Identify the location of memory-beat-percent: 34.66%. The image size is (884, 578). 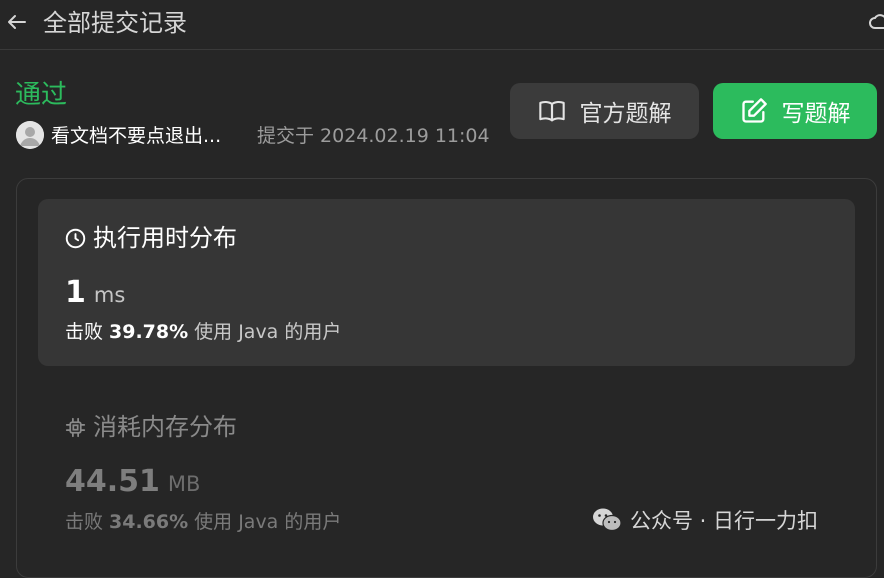
(149, 522).